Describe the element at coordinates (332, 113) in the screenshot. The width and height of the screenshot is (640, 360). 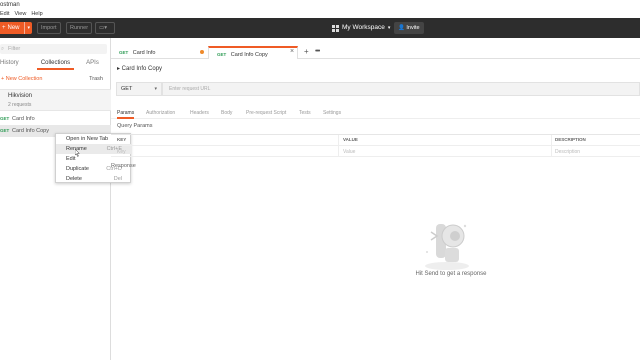
I see `tab-settings: Settings` at that location.